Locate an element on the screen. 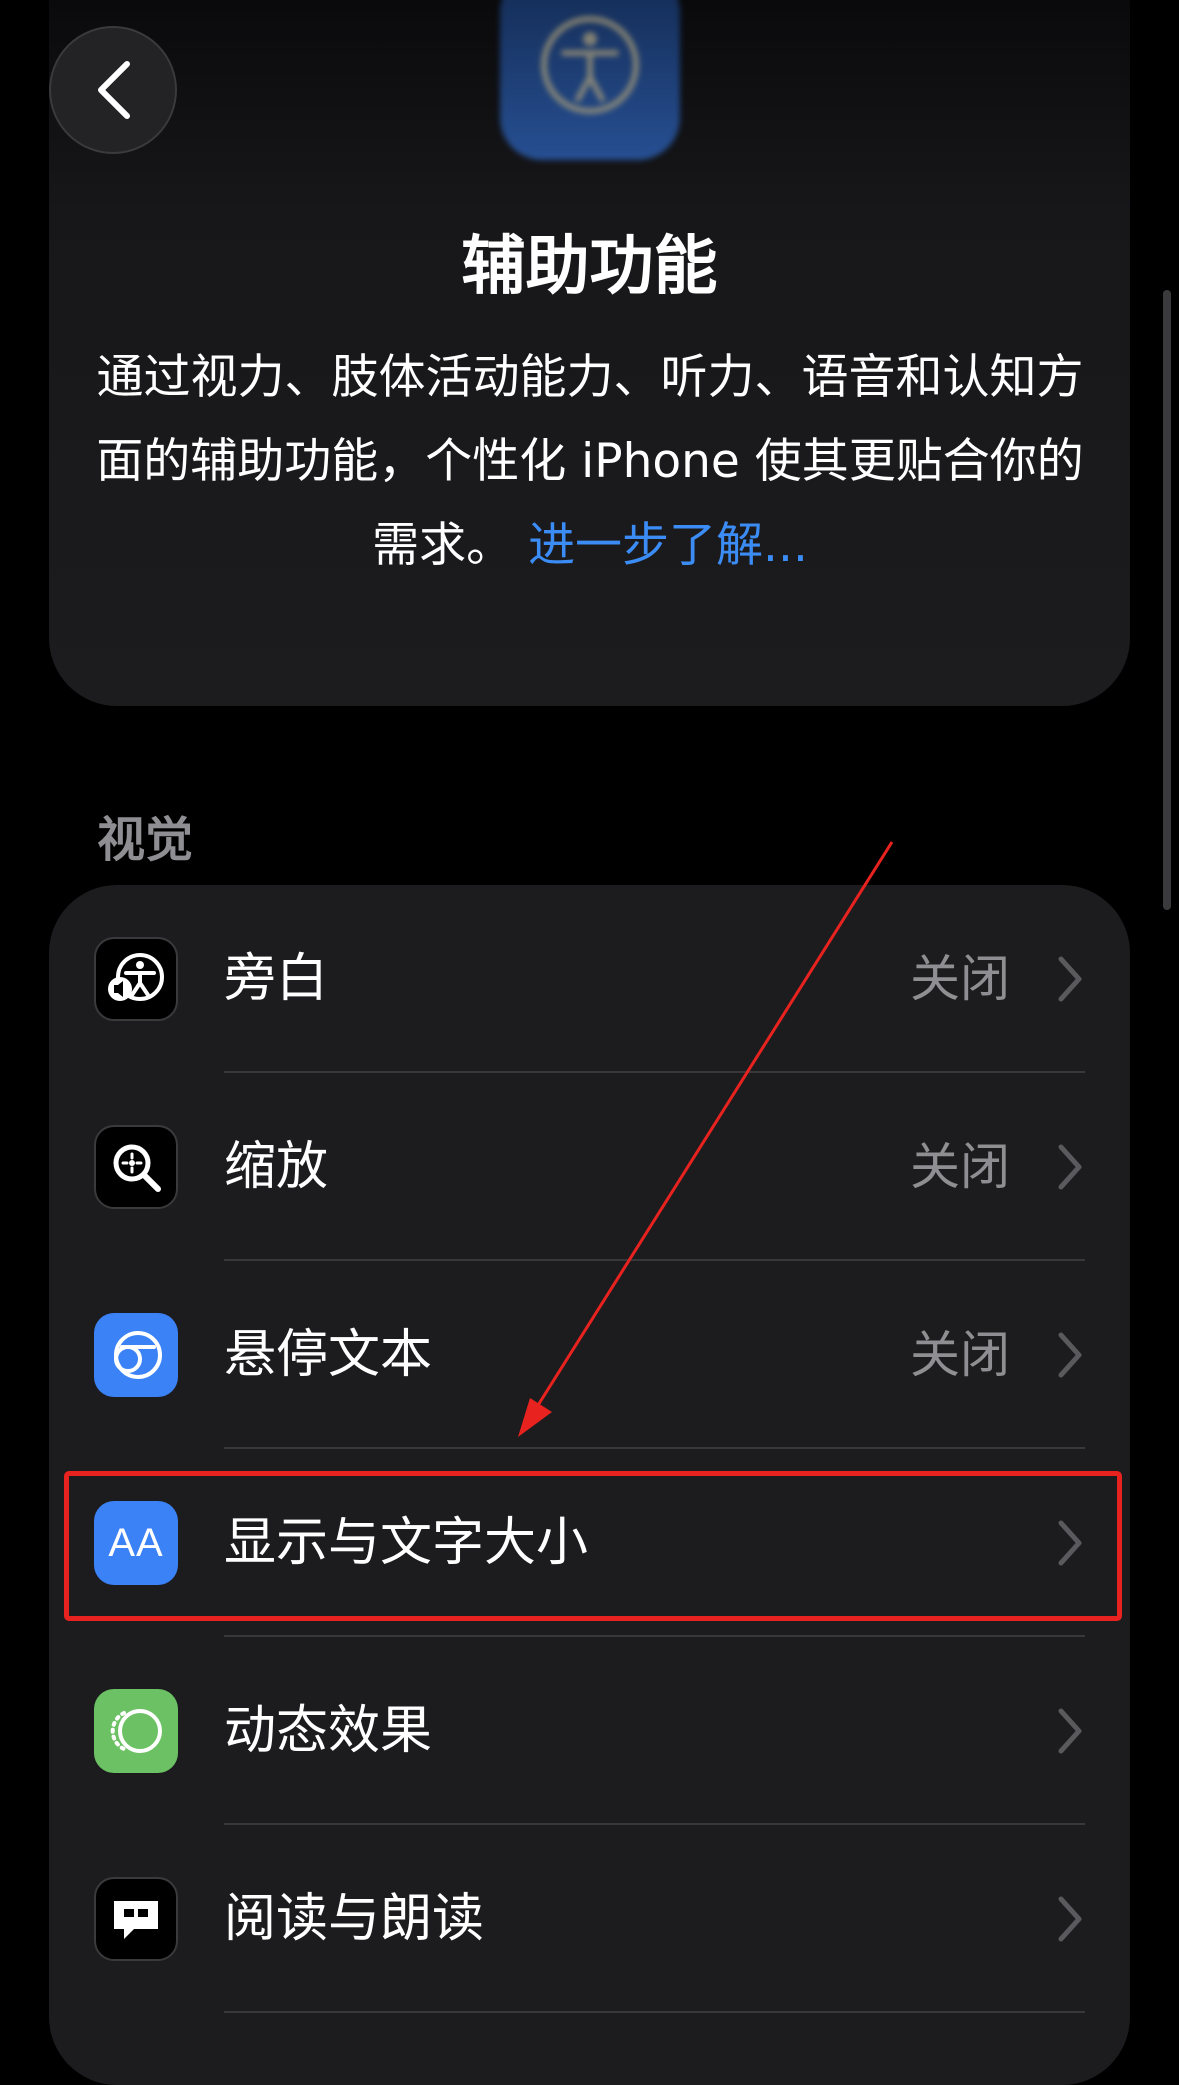 The image size is (1179, 2085). row-label: 动态效果 is located at coordinates (328, 1731).